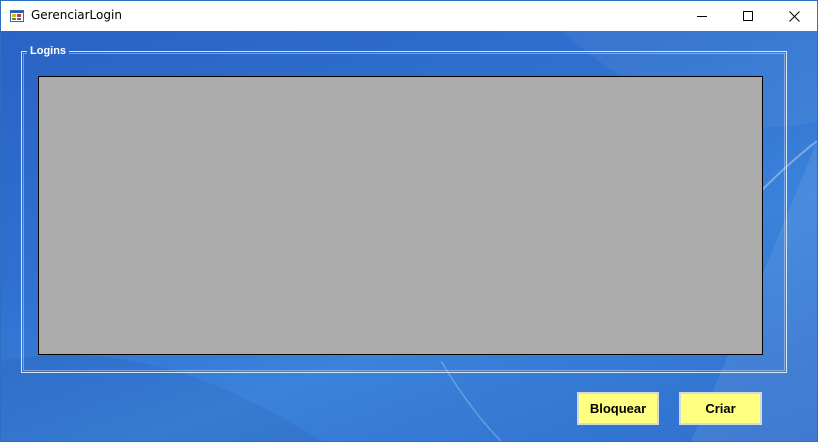 The image size is (818, 442). I want to click on logins-groupbox-label: Logins, so click(48, 51).